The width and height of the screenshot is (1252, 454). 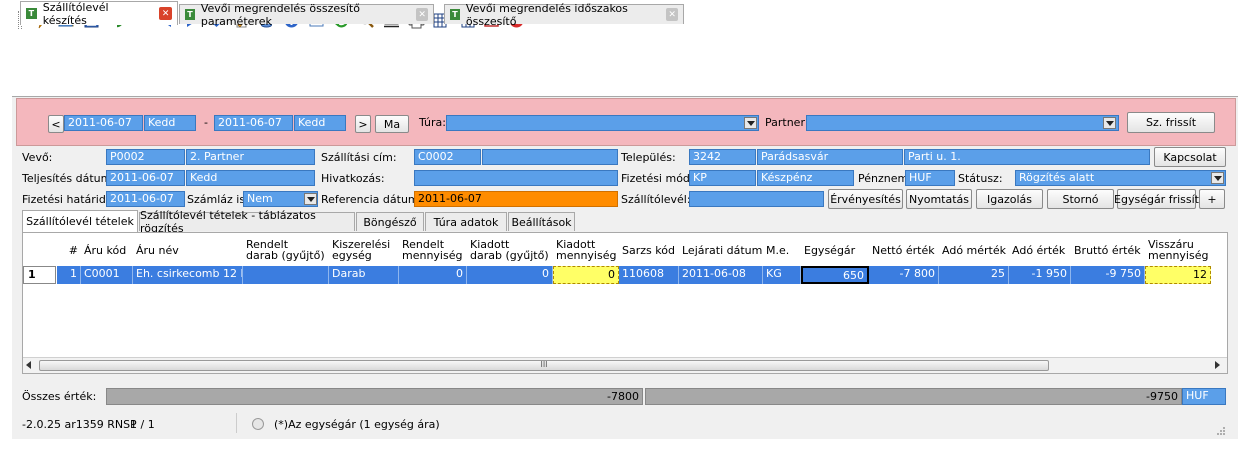 What do you see at coordinates (782, 275) in the screenshot?
I see `cell-me: KG` at bounding box center [782, 275].